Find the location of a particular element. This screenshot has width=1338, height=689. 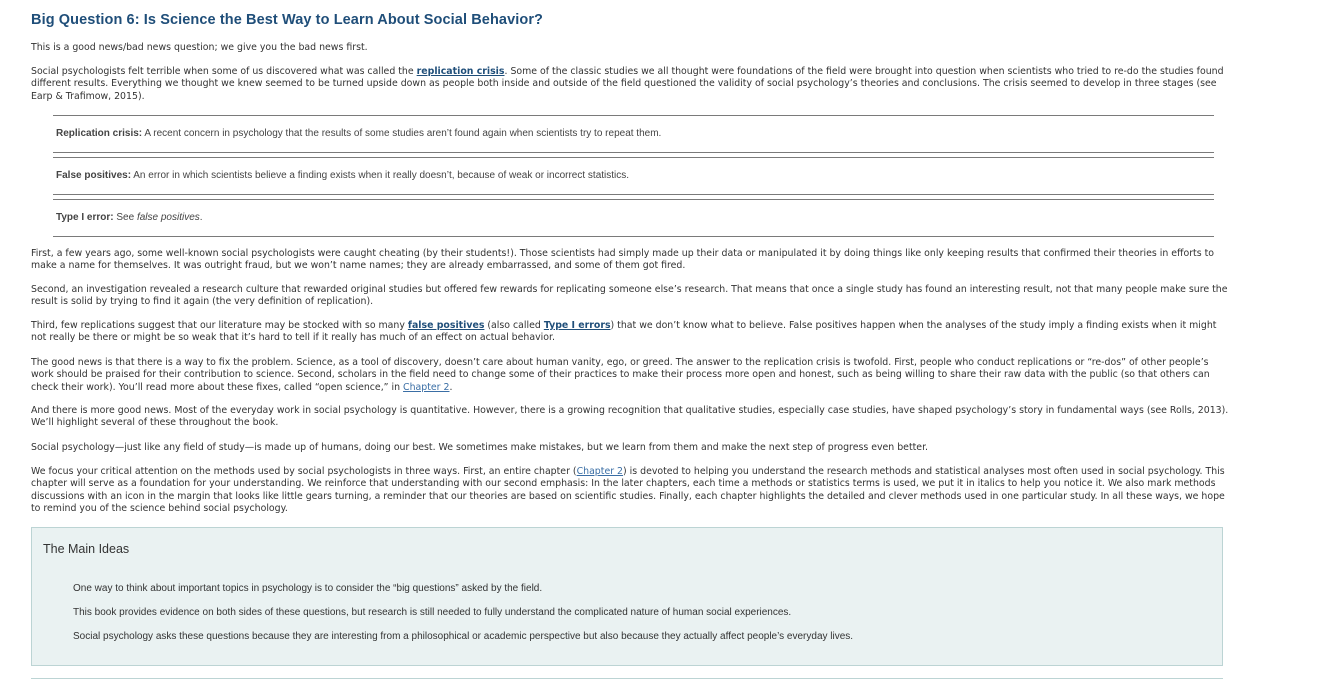

glossary-type-i-error: Type I error: See false positives. is located at coordinates (633, 218).